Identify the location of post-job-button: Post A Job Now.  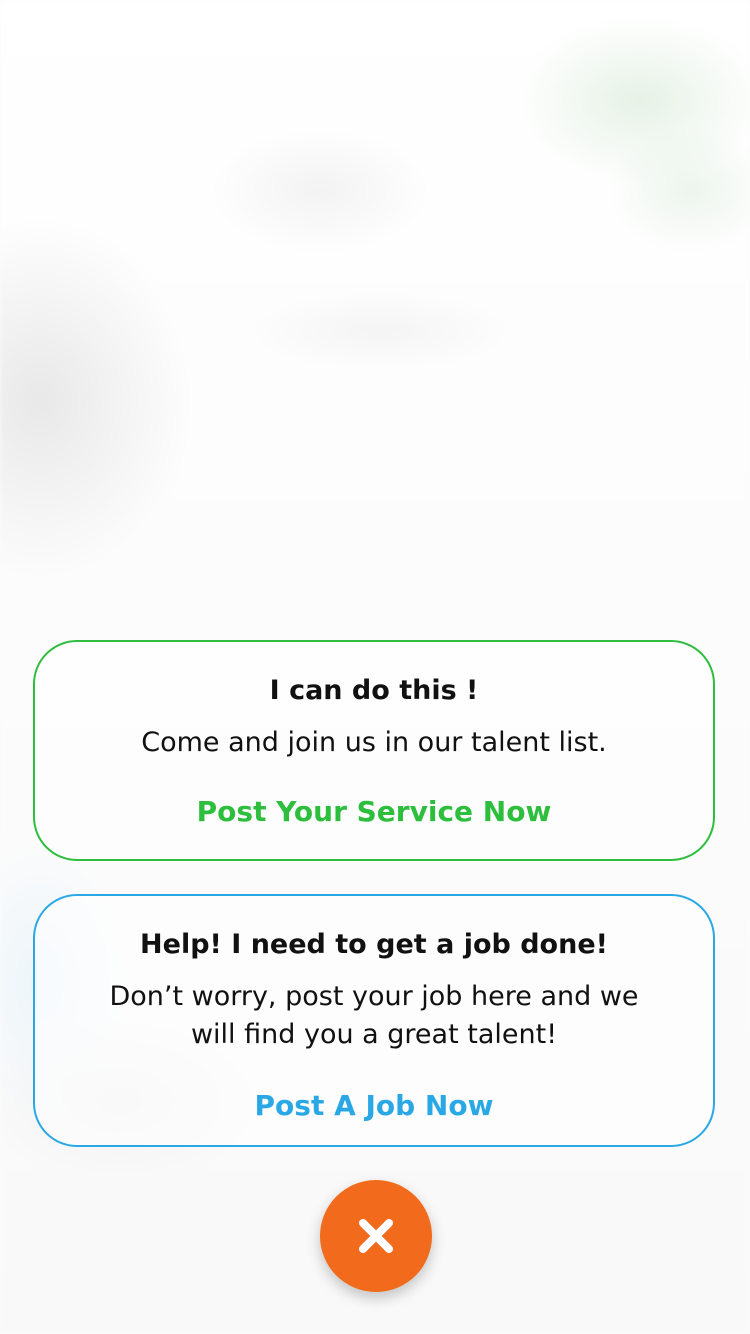
(374, 1106).